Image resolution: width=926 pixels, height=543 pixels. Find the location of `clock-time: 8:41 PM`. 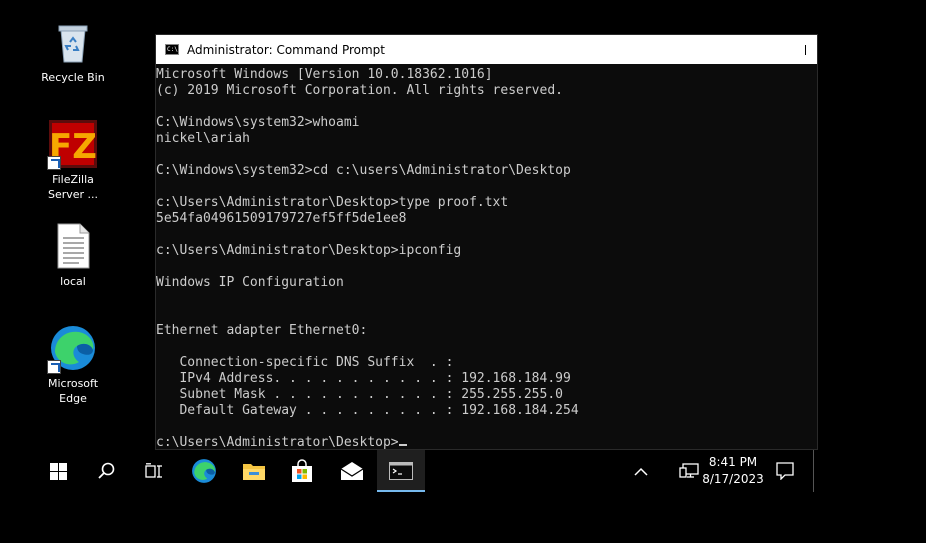

clock-time: 8:41 PM is located at coordinates (733, 462).